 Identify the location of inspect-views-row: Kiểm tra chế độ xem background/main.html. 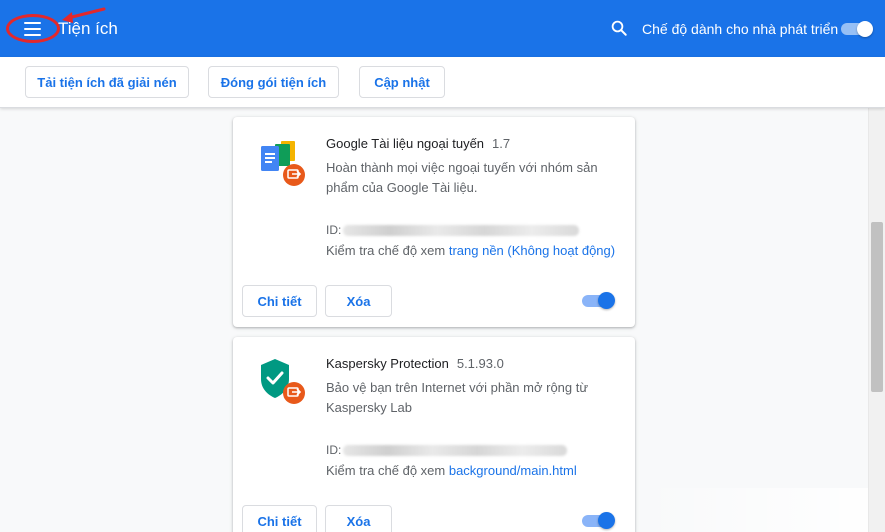
(451, 470).